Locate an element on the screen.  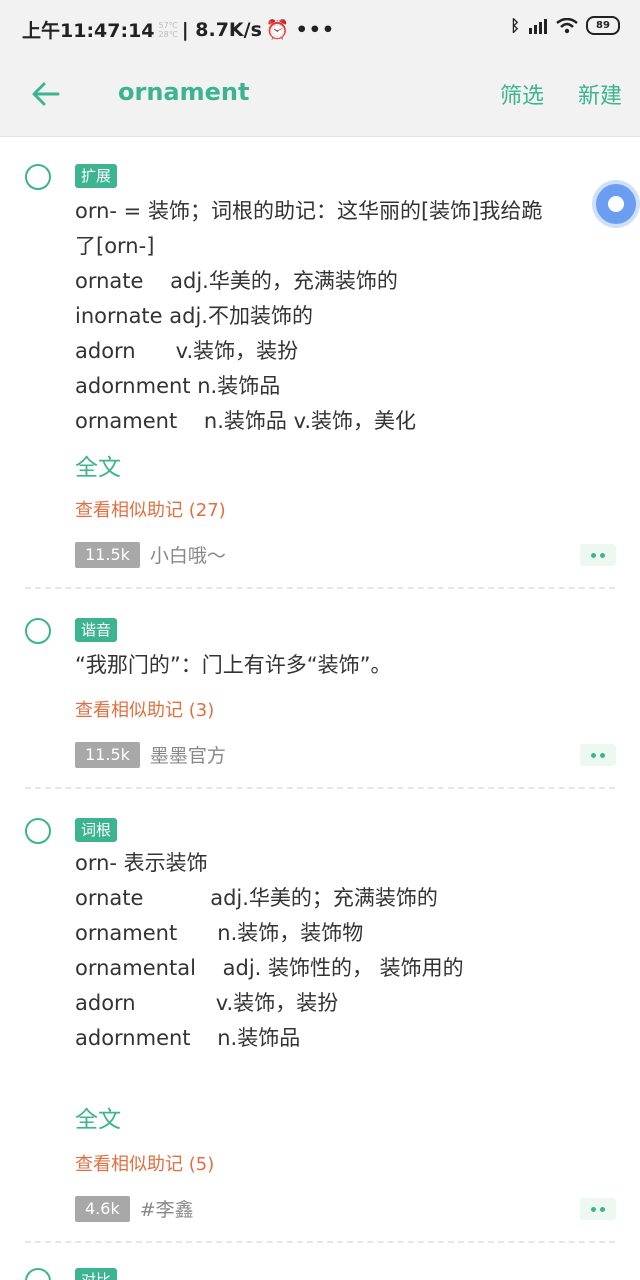
category-tag: 词根 is located at coordinates (96, 830).